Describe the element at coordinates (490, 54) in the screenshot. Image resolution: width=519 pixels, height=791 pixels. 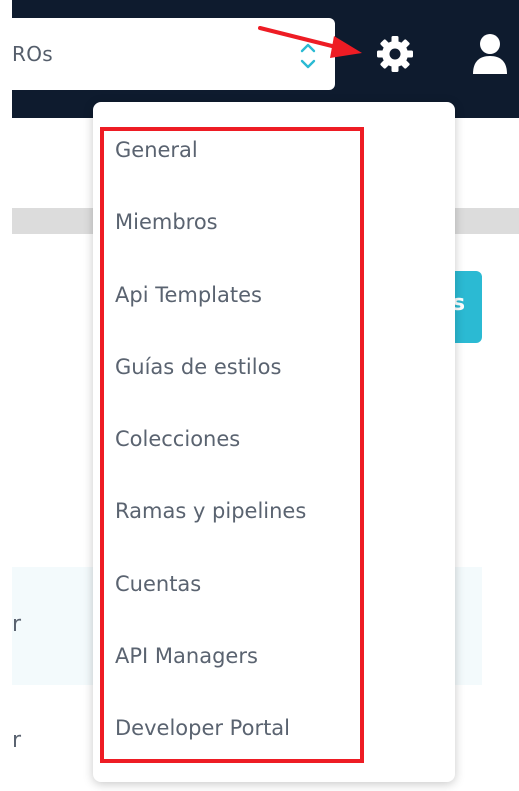
I see `user-icon` at that location.